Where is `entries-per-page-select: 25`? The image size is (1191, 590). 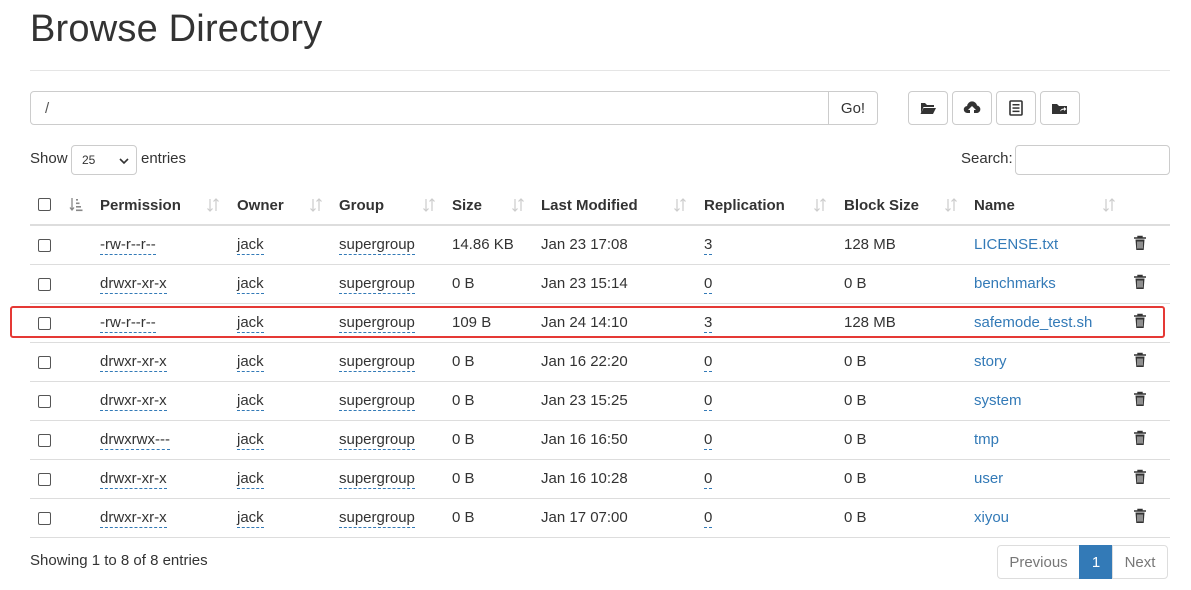 entries-per-page-select: 25 is located at coordinates (104, 160).